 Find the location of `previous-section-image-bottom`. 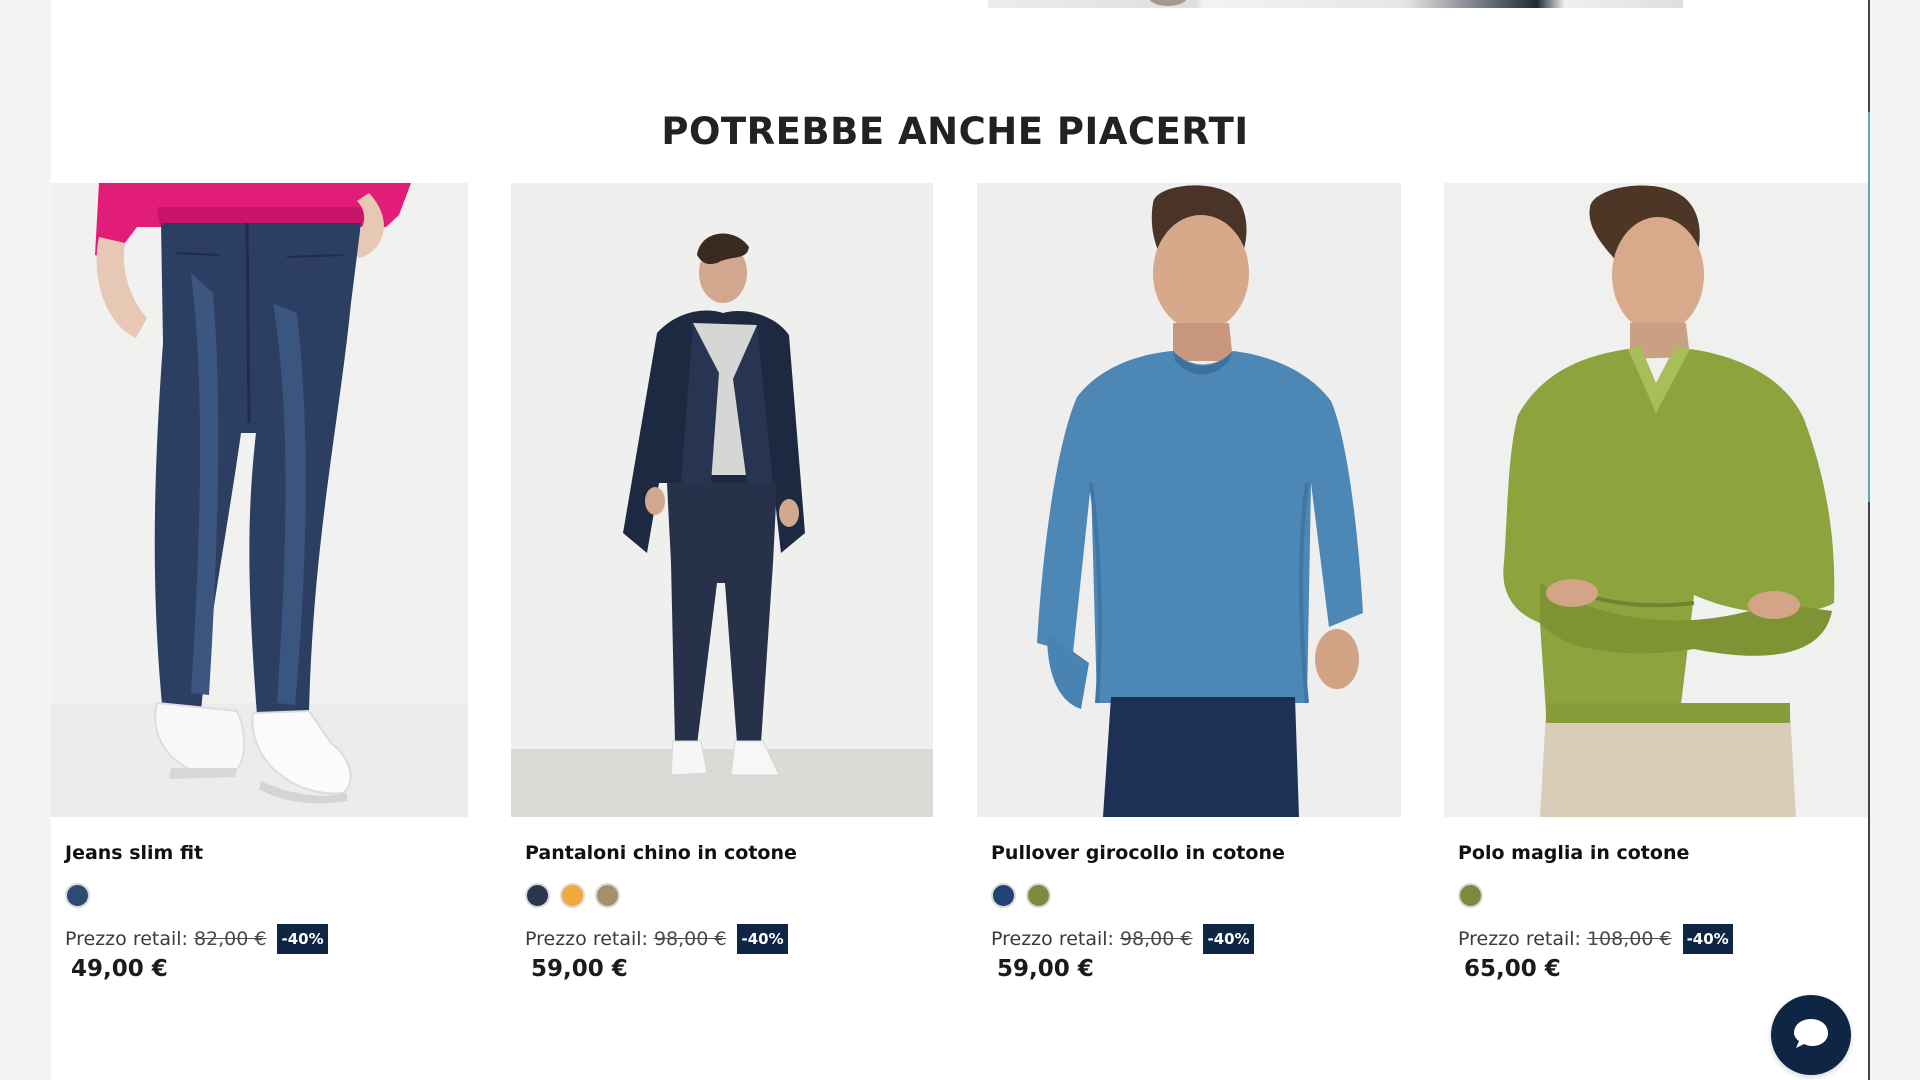

previous-section-image-bottom is located at coordinates (1335, 4).